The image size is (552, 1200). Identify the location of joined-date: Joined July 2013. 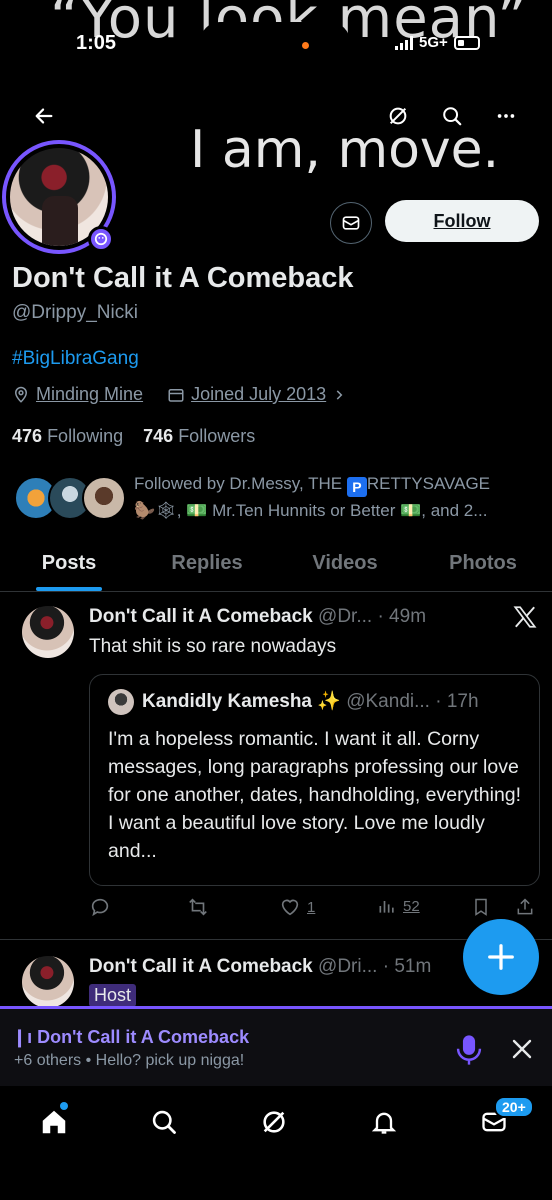
(258, 394).